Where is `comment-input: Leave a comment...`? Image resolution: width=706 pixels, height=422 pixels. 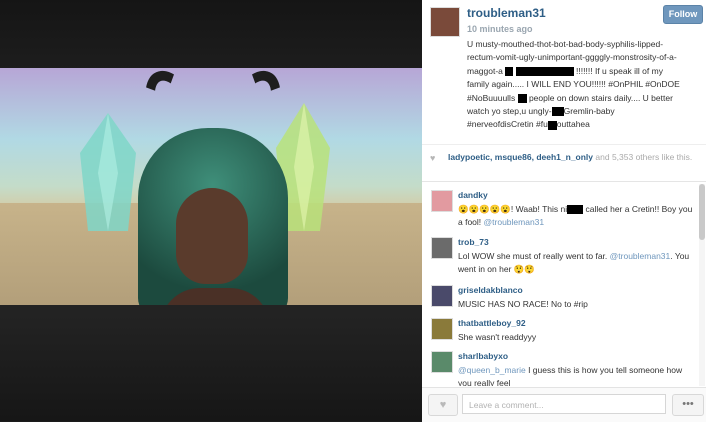
comment-input: Leave a comment... is located at coordinates (564, 404).